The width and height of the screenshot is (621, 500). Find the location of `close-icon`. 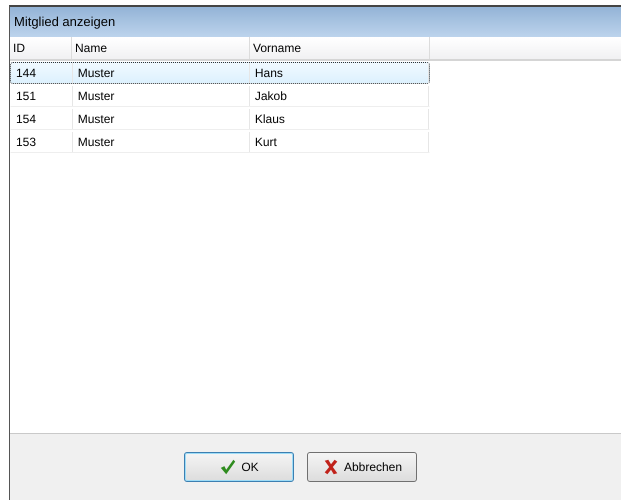

close-icon is located at coordinates (331, 467).